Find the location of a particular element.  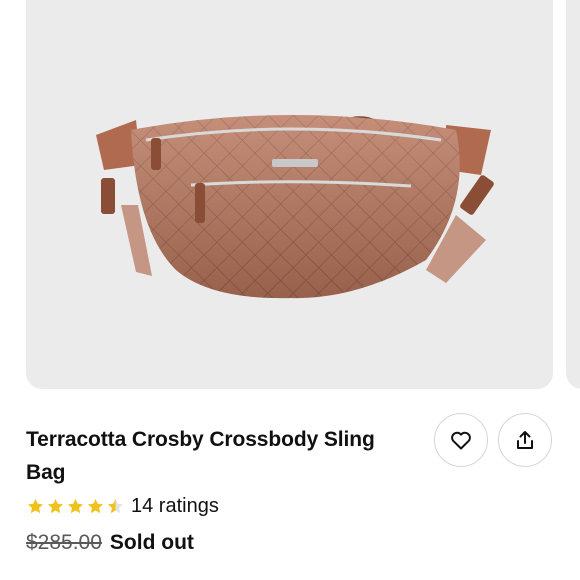

product-title: Terracotta Crosby Crossbody Sling Bag is located at coordinates (200, 456).